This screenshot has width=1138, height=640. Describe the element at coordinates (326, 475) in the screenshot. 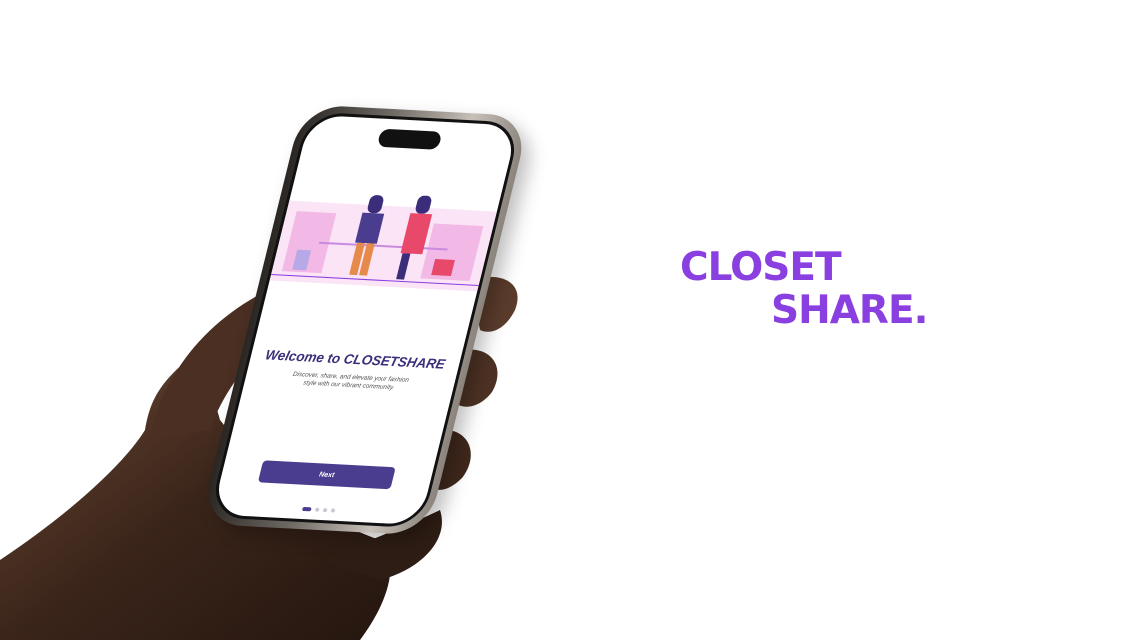

I see `next-button: Next` at that location.